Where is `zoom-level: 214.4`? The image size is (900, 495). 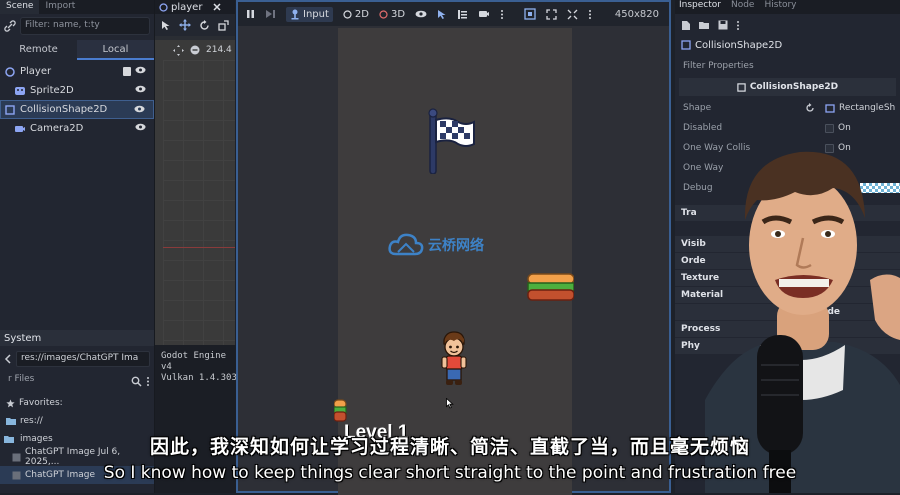
zoom-level: 214.4 is located at coordinates (219, 50).